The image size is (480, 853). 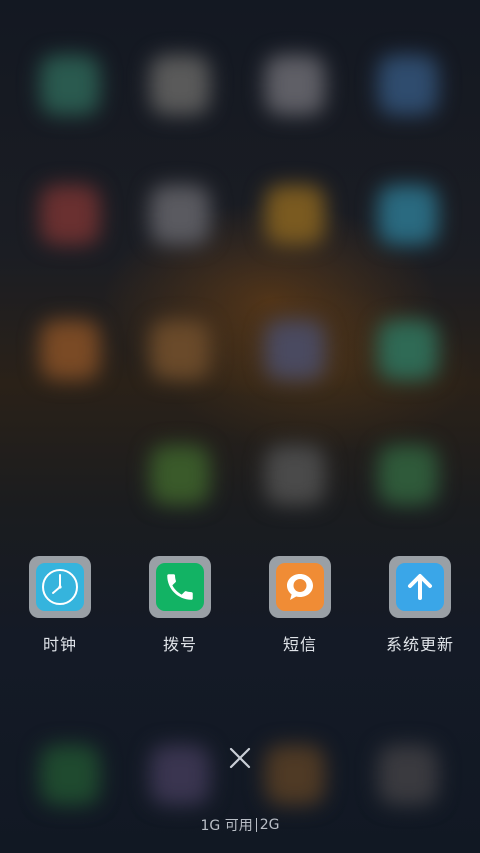 I want to click on message-icon, so click(x=300, y=587).